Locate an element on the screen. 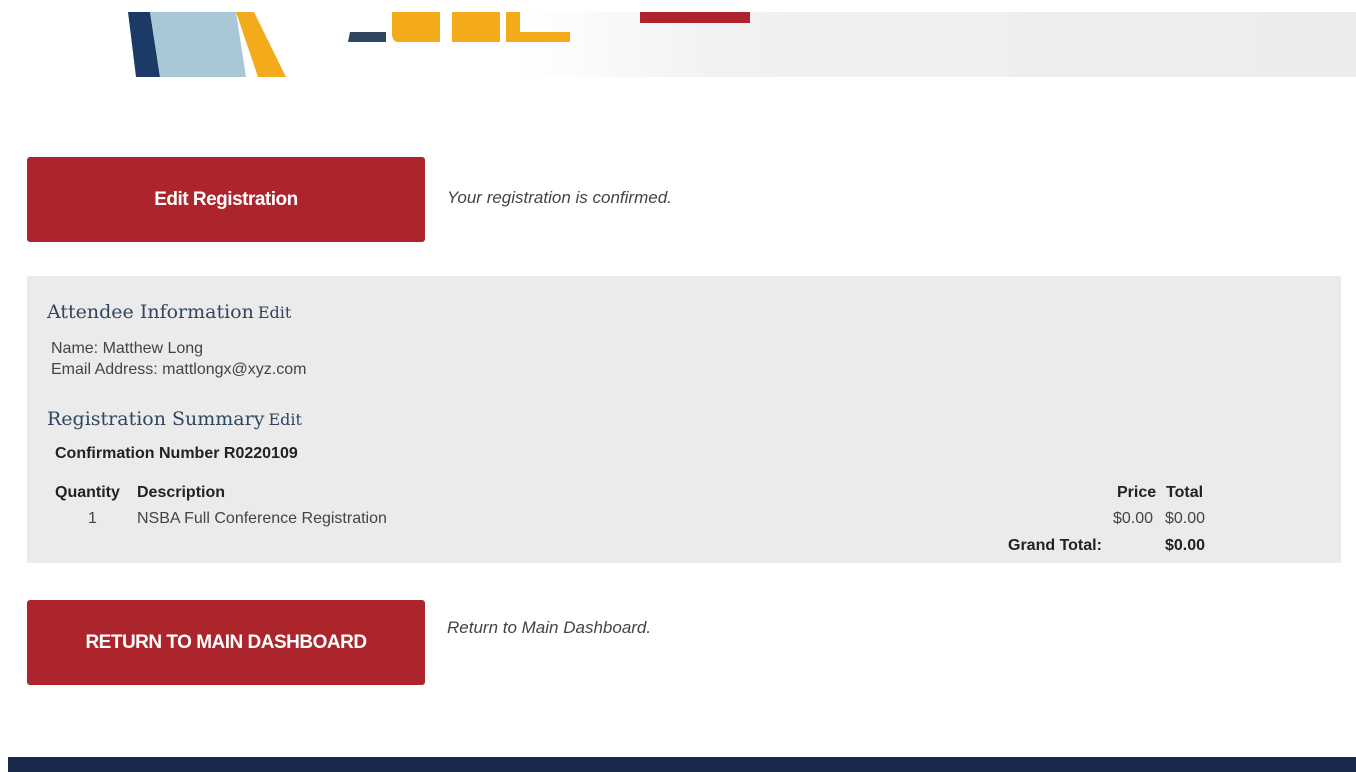 This screenshot has width=1356, height=772. registration-status-text: Your registration is confirmed. is located at coordinates (559, 197).